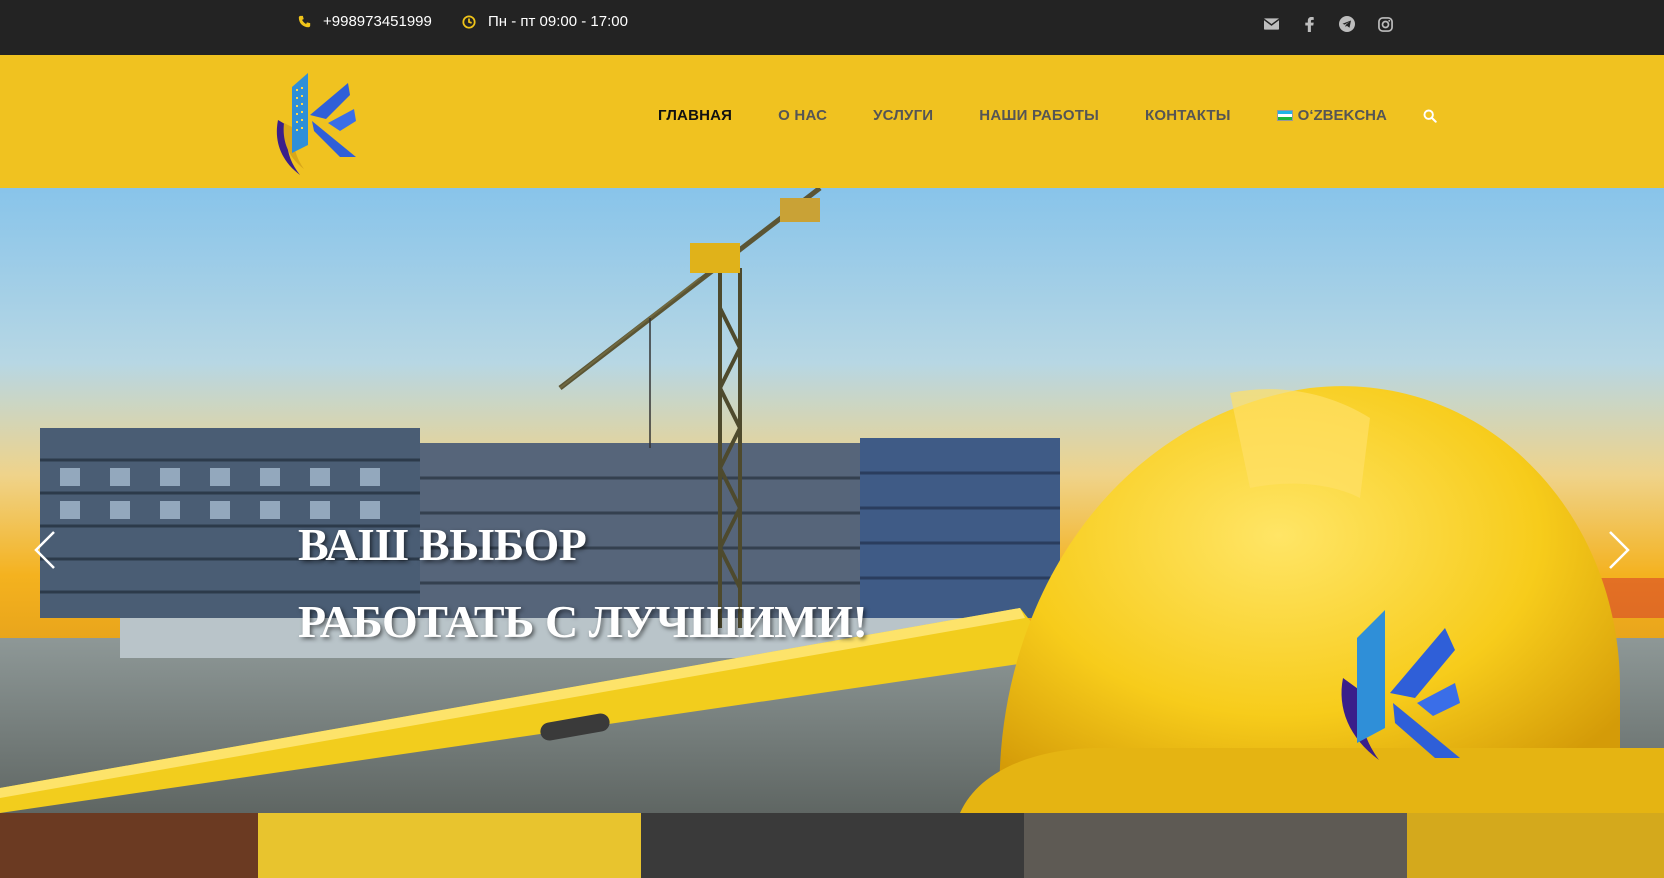 The height and width of the screenshot is (878, 1664). What do you see at coordinates (1309, 24) in the screenshot?
I see `facebook-icon` at bounding box center [1309, 24].